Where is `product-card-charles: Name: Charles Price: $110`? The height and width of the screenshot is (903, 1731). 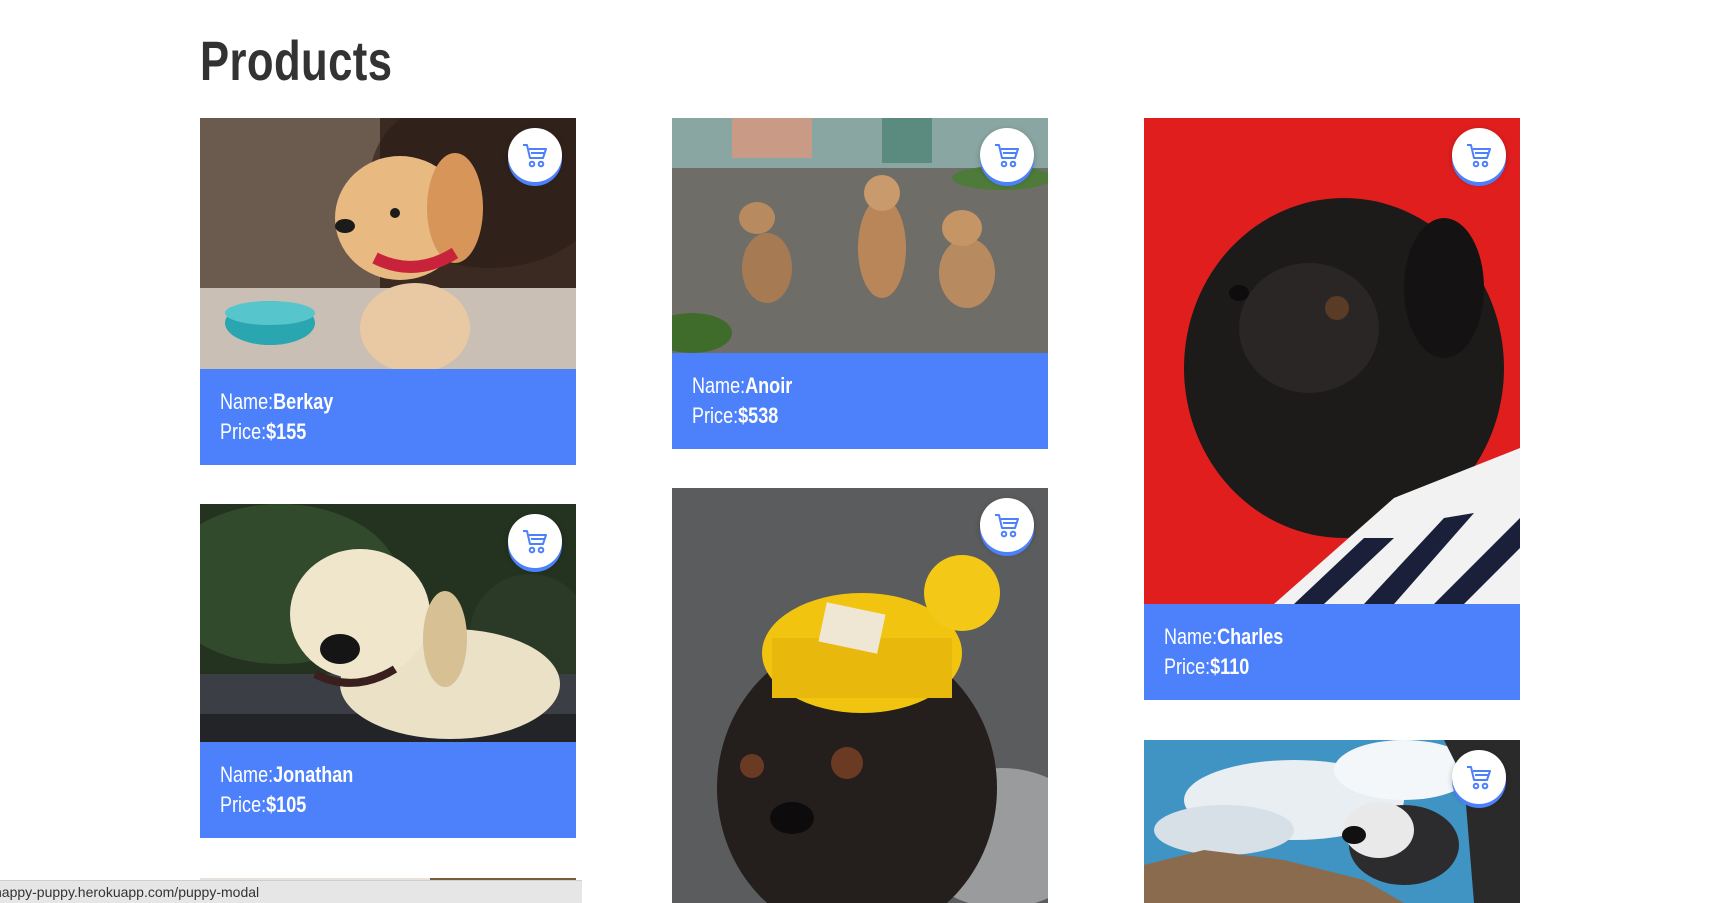 product-card-charles: Name: Charles Price: $110 is located at coordinates (1332, 409).